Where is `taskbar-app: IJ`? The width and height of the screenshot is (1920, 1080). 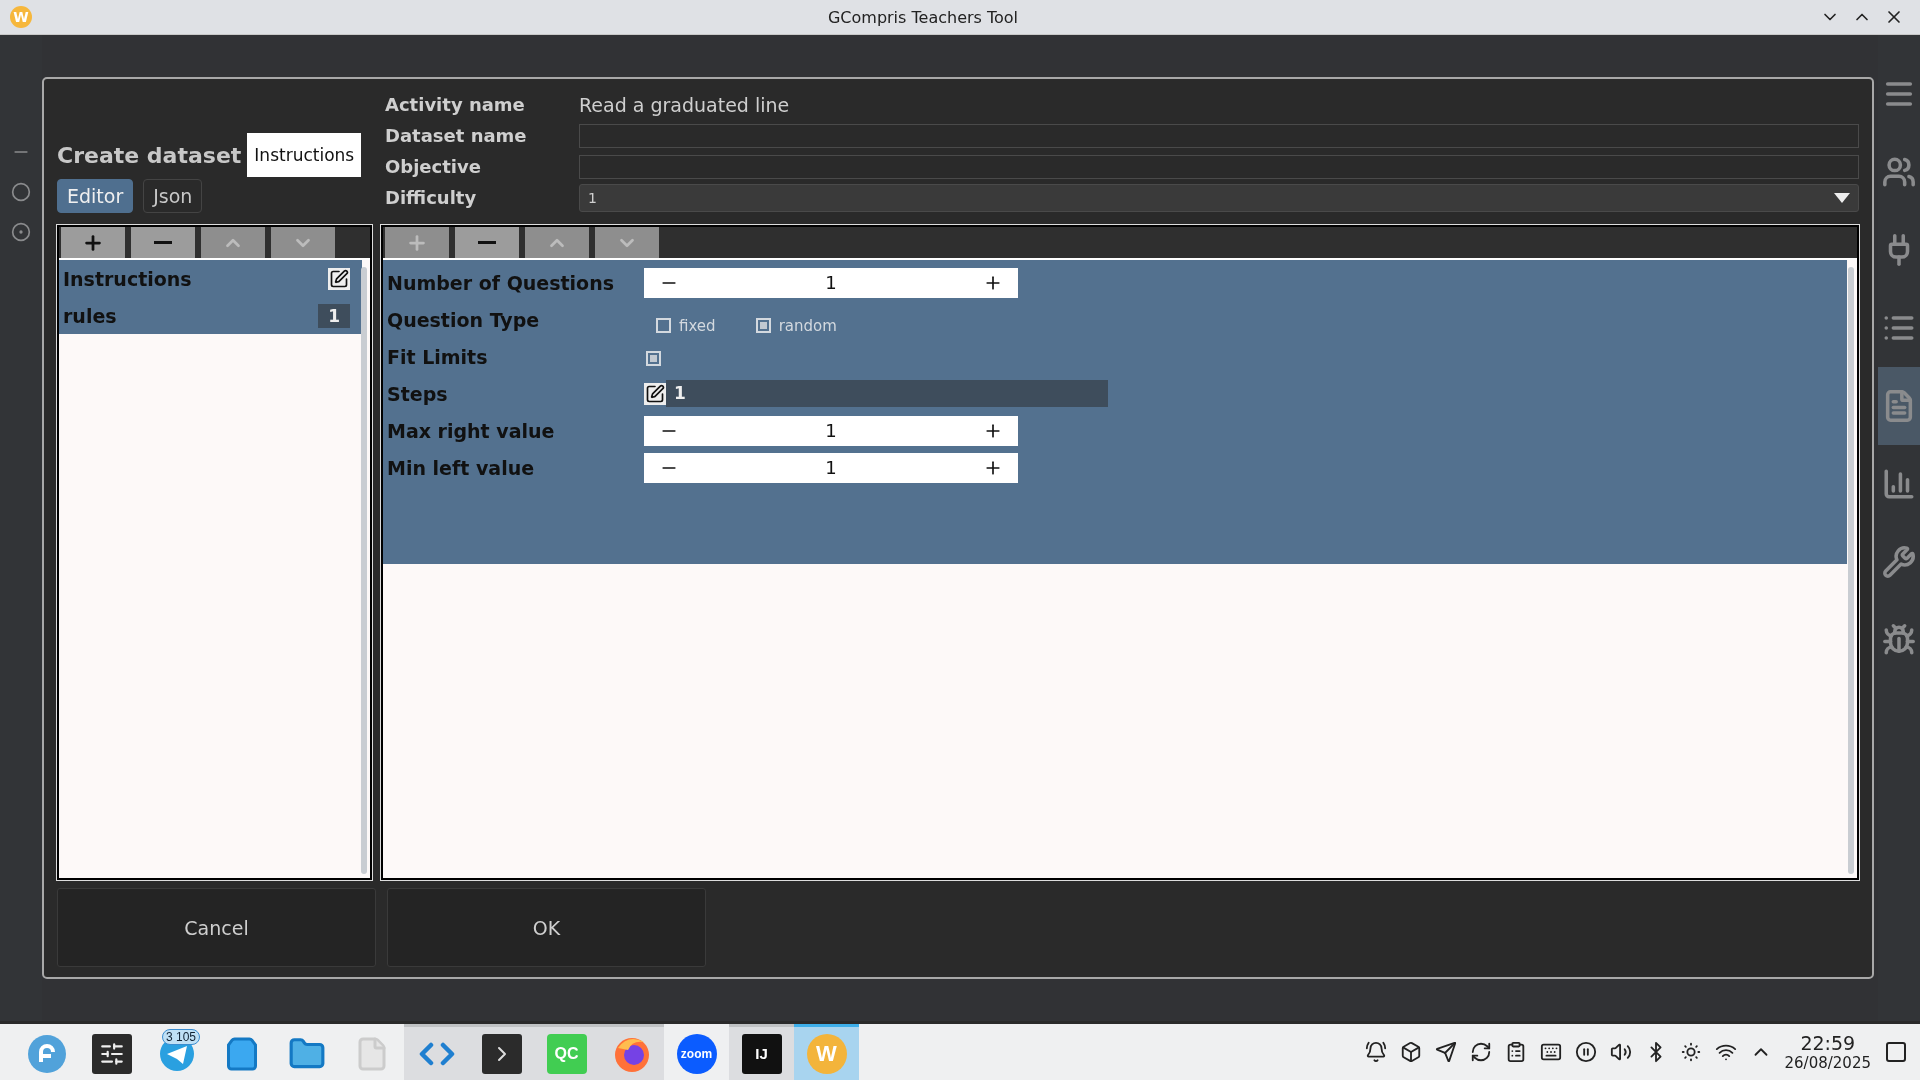
taskbar-app: IJ is located at coordinates (761, 1052).